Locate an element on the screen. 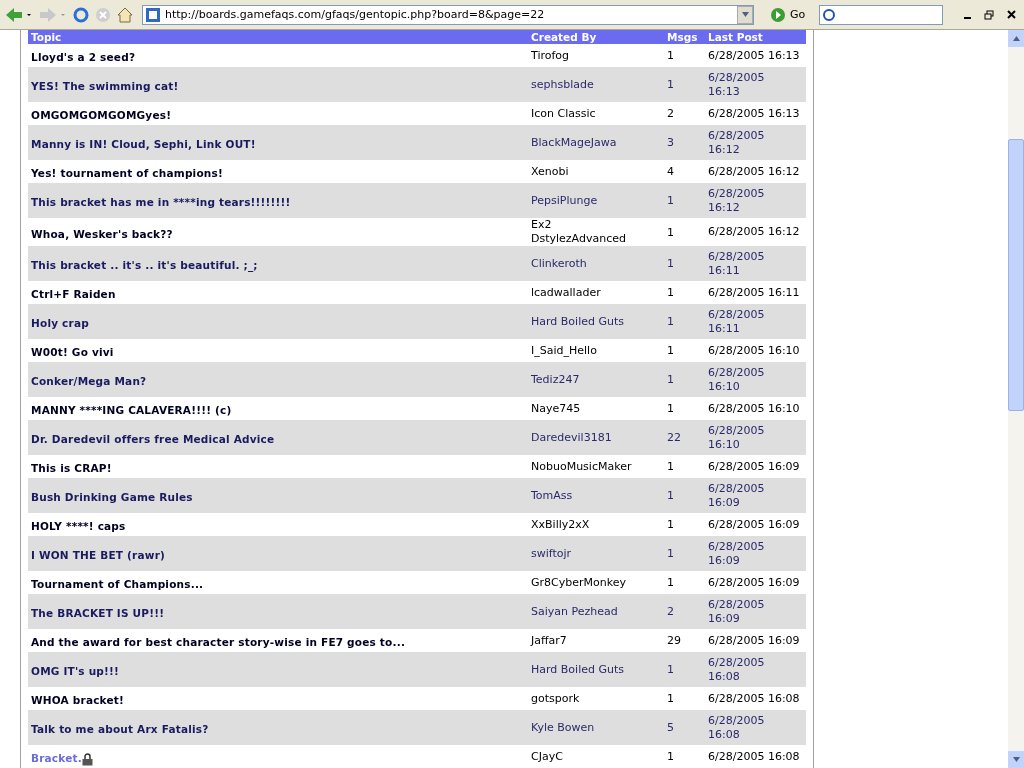  creator-link: Gr8CyberMonkey is located at coordinates (587, 582).